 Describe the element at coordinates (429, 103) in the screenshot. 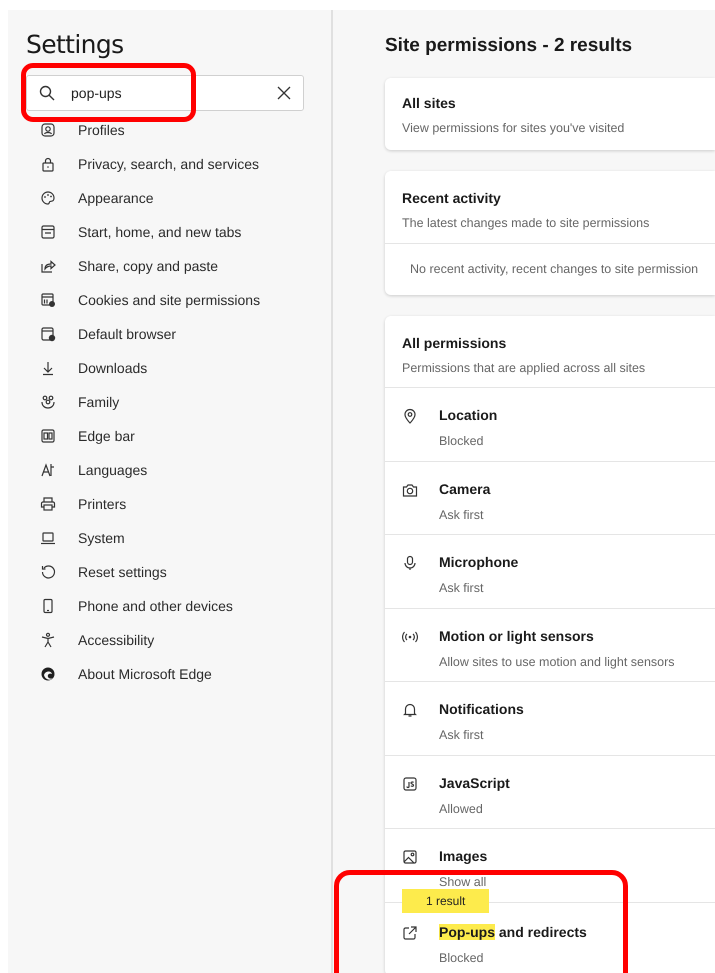

I see `card-title: All sites` at that location.